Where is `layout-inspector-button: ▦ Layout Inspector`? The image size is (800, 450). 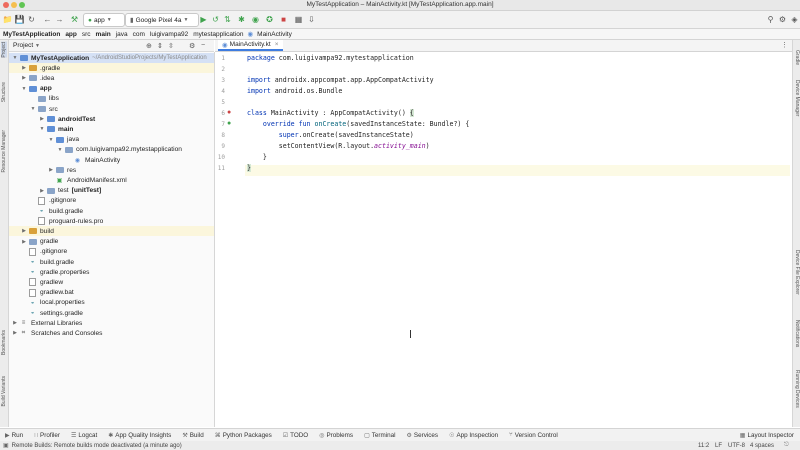
layout-inspector-button: ▦ Layout Inspector is located at coordinates (767, 435).